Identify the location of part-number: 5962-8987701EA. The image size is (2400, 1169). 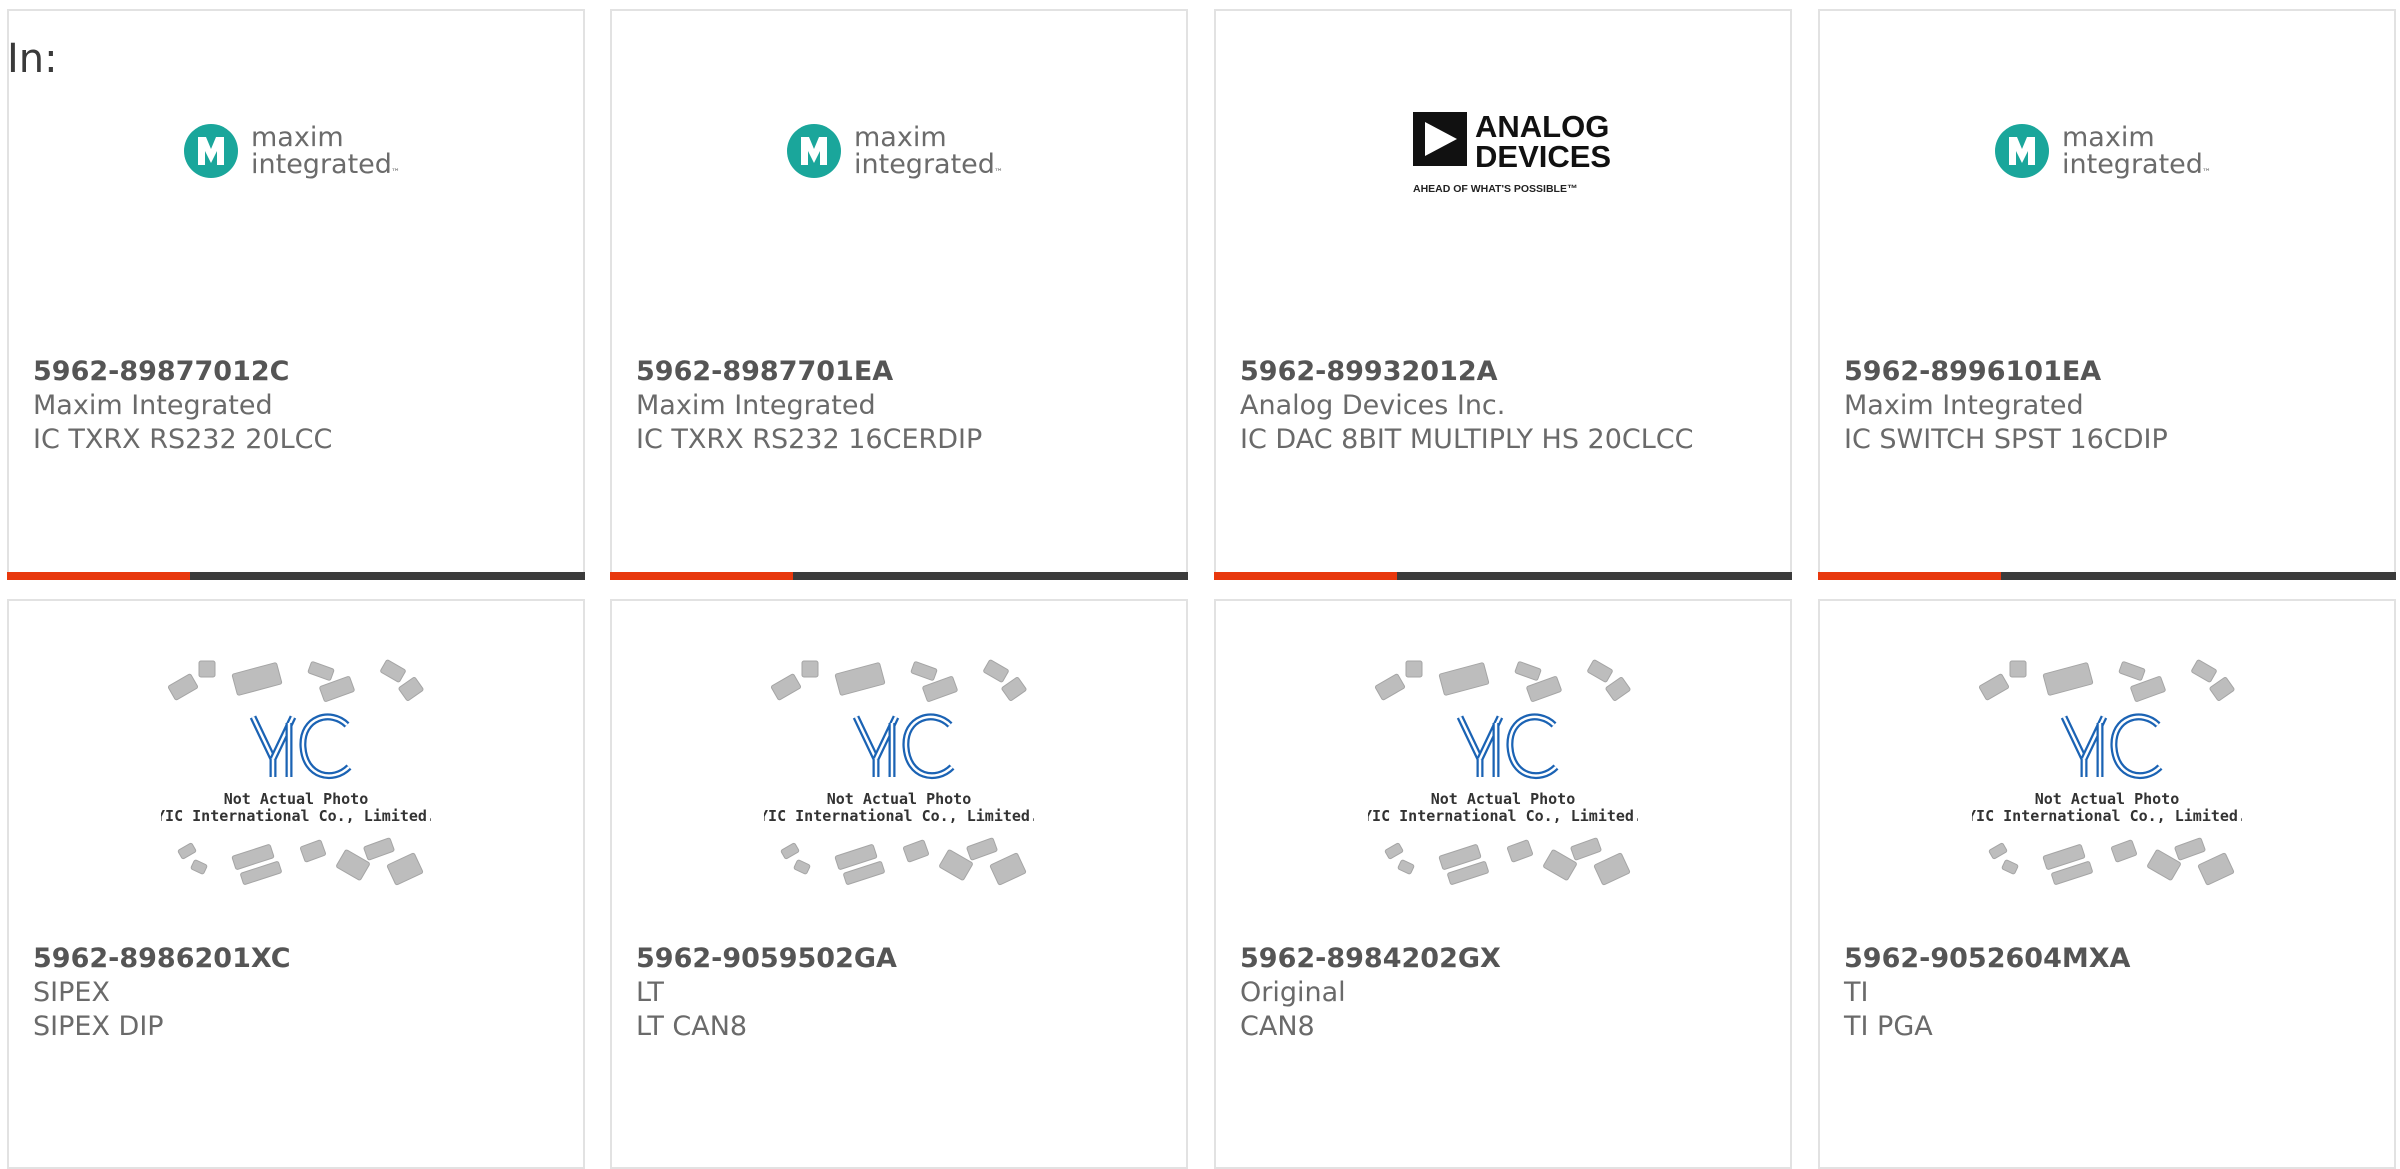
(896, 372).